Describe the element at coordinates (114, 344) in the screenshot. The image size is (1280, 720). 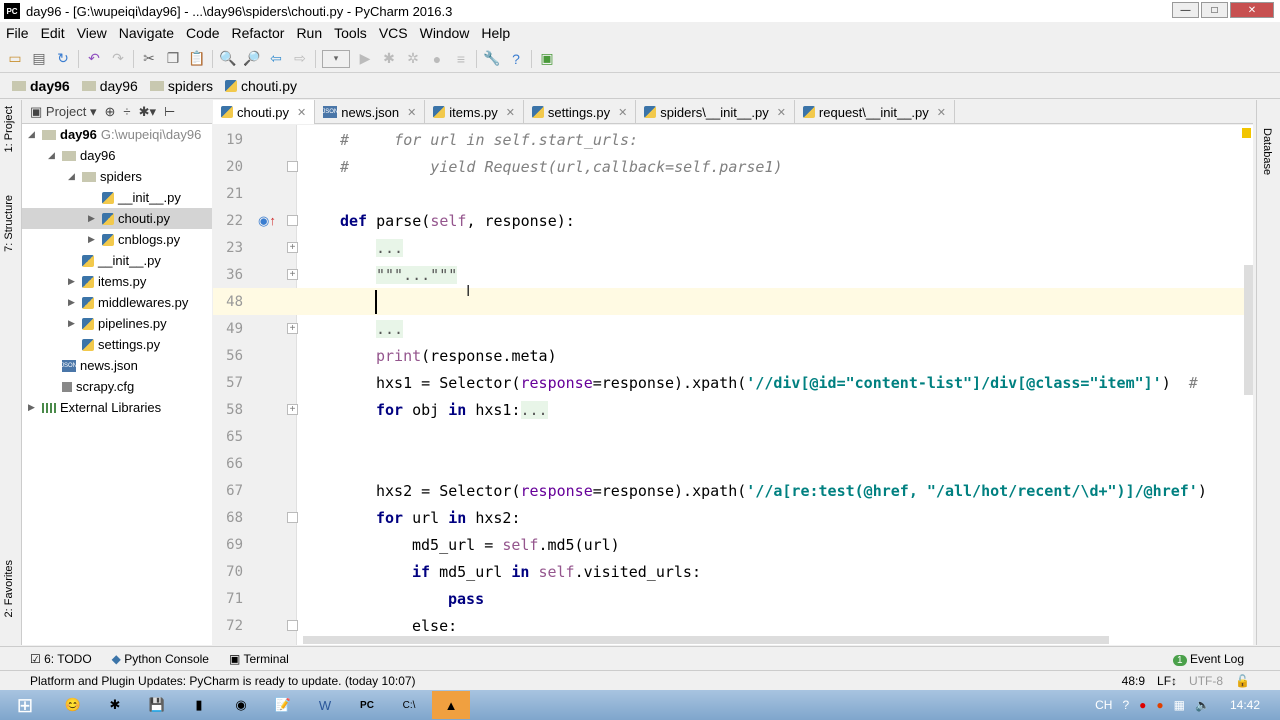
I see `tree-item: settings.py` at that location.